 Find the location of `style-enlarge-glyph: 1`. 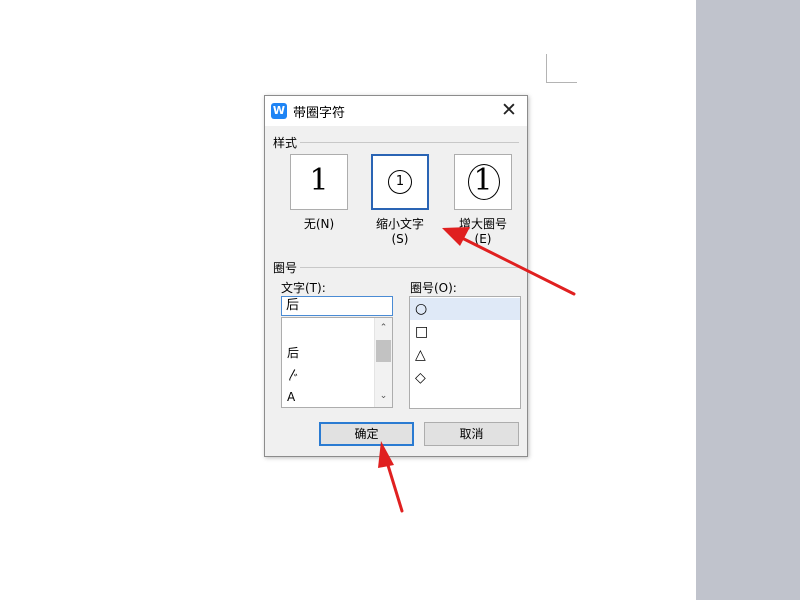

style-enlarge-glyph: 1 is located at coordinates (483, 180).